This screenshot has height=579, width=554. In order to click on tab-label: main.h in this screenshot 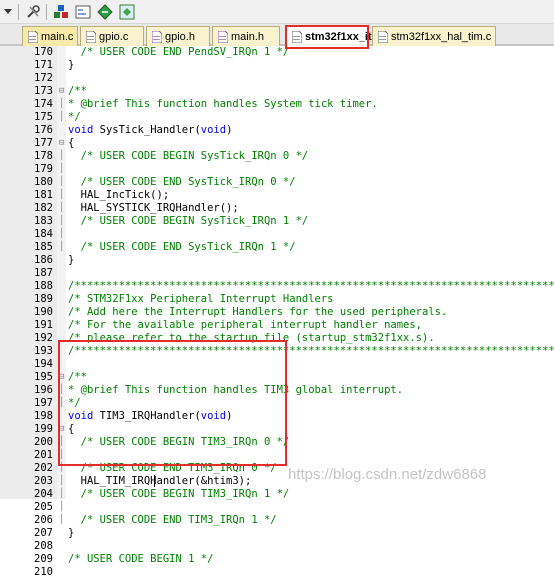, I will do `click(248, 36)`.